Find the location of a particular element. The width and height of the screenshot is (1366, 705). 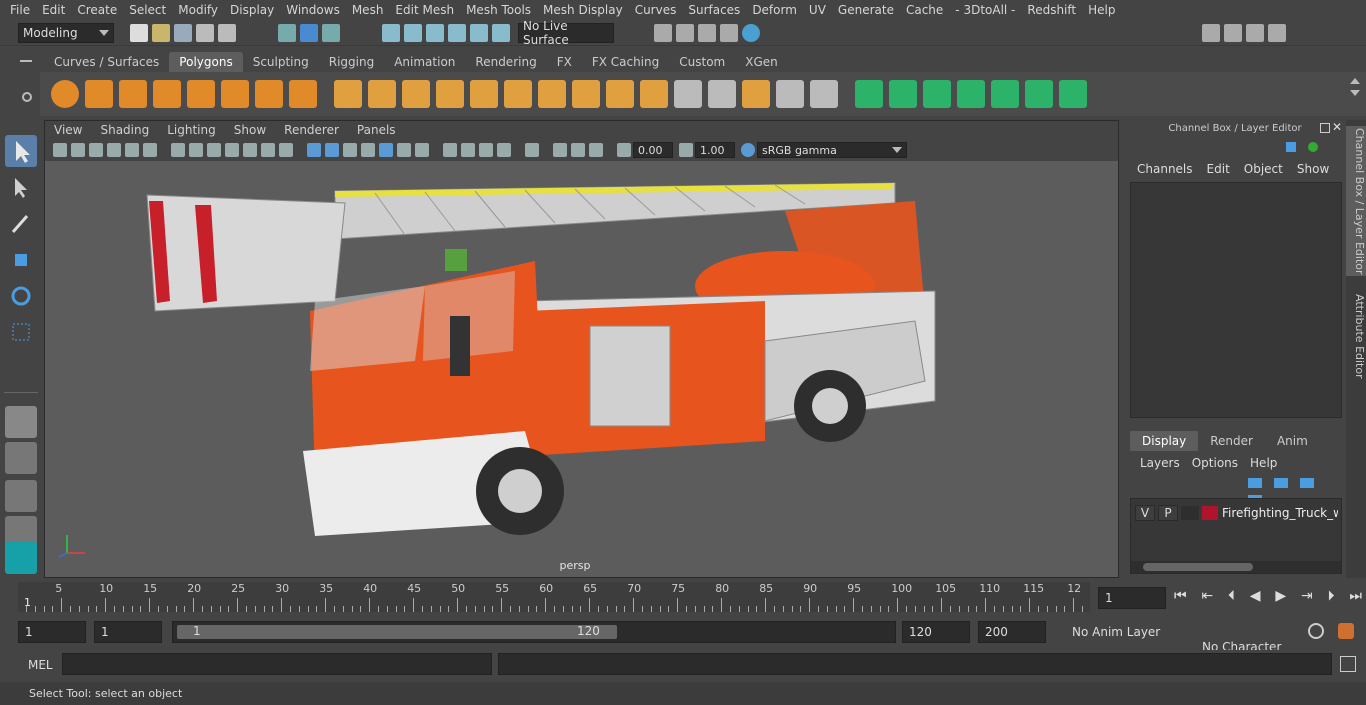

chevron-down-icon is located at coordinates (1355, 93).